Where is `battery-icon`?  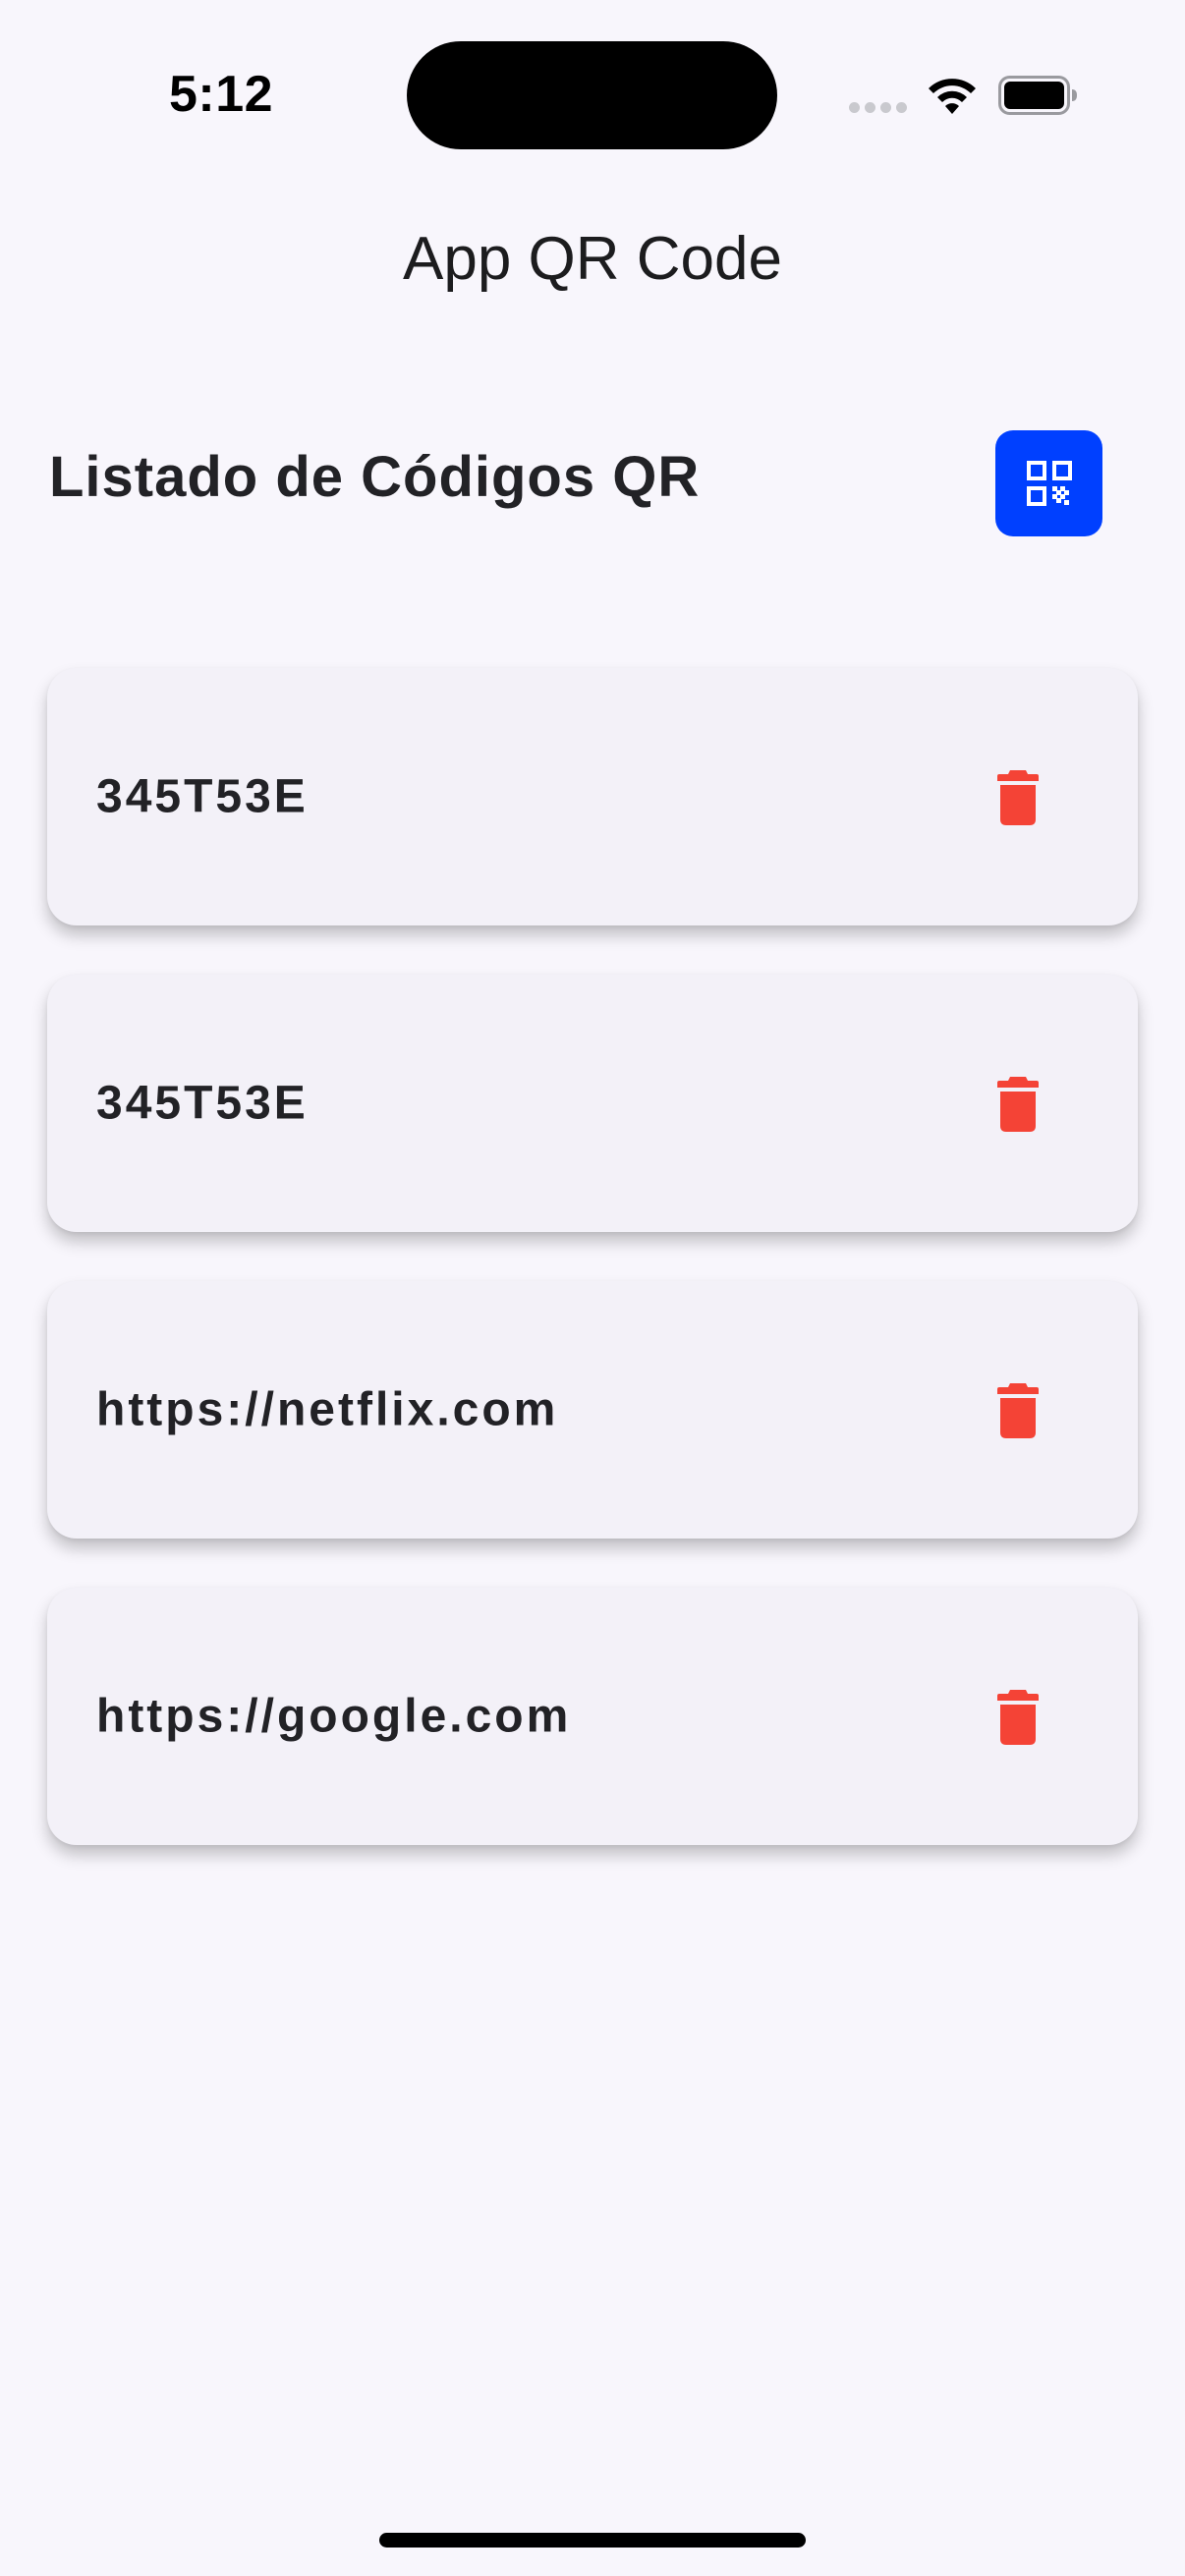 battery-icon is located at coordinates (1038, 95).